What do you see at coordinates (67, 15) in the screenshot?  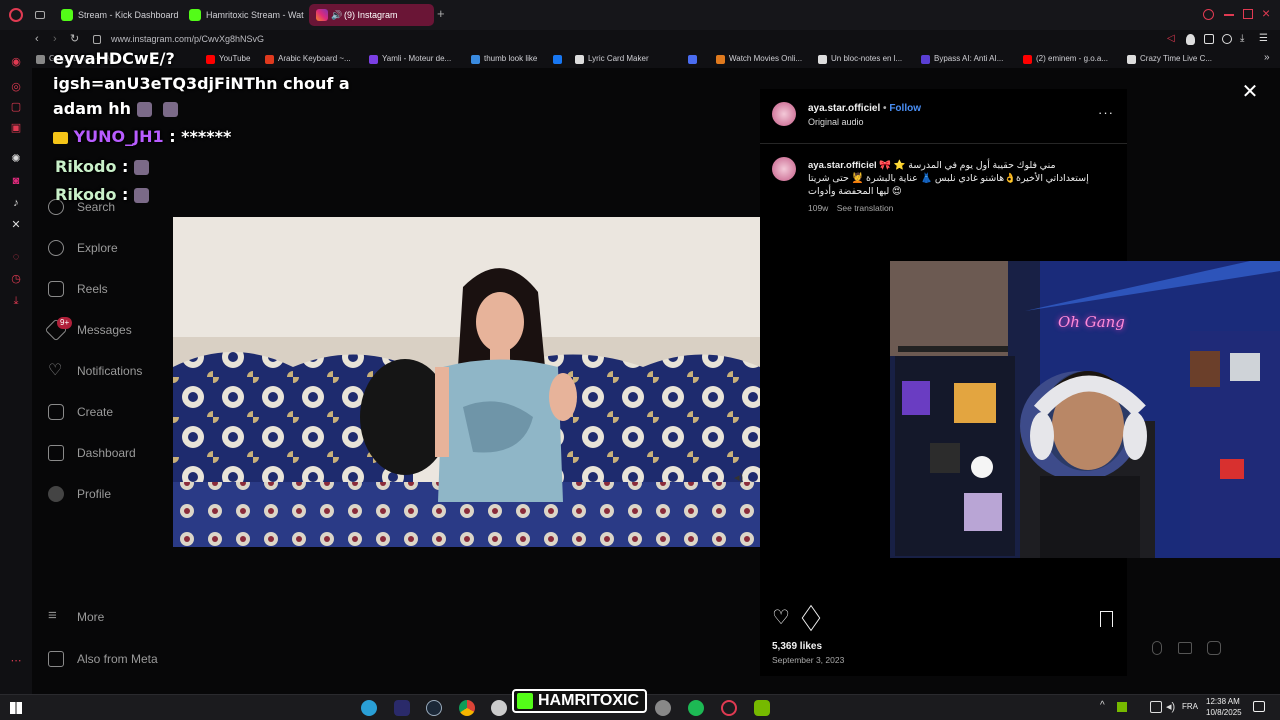 I see `kick-icon` at bounding box center [67, 15].